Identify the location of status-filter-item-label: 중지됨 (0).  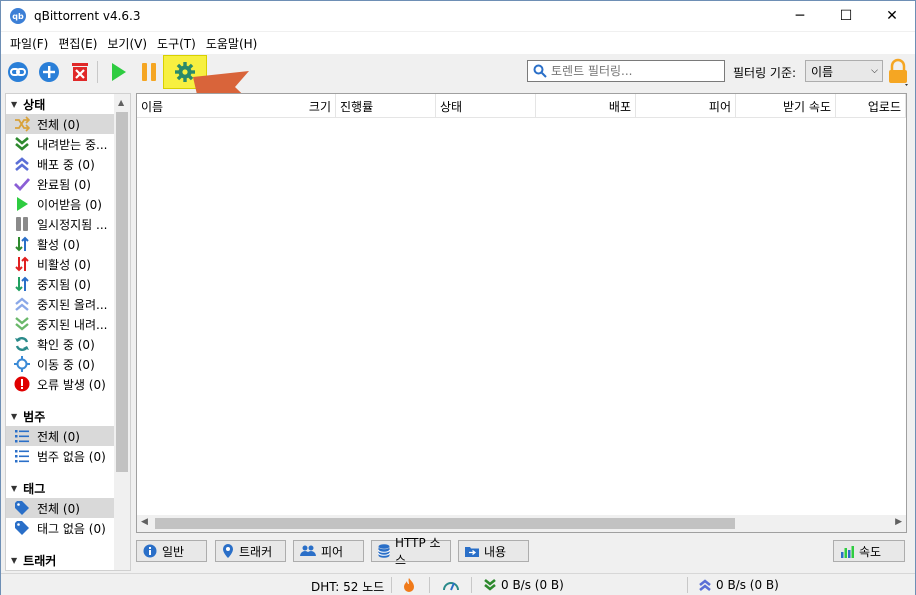
(64, 284).